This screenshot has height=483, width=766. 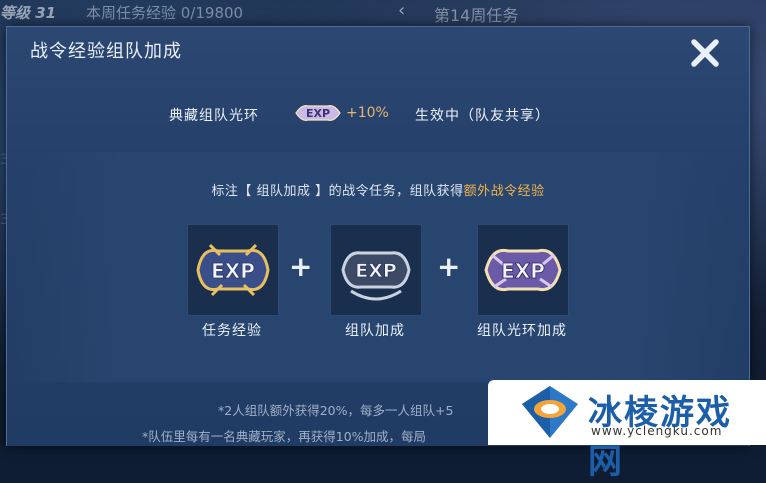 I want to click on watermark-url: www.yclengku.com, so click(x=657, y=431).